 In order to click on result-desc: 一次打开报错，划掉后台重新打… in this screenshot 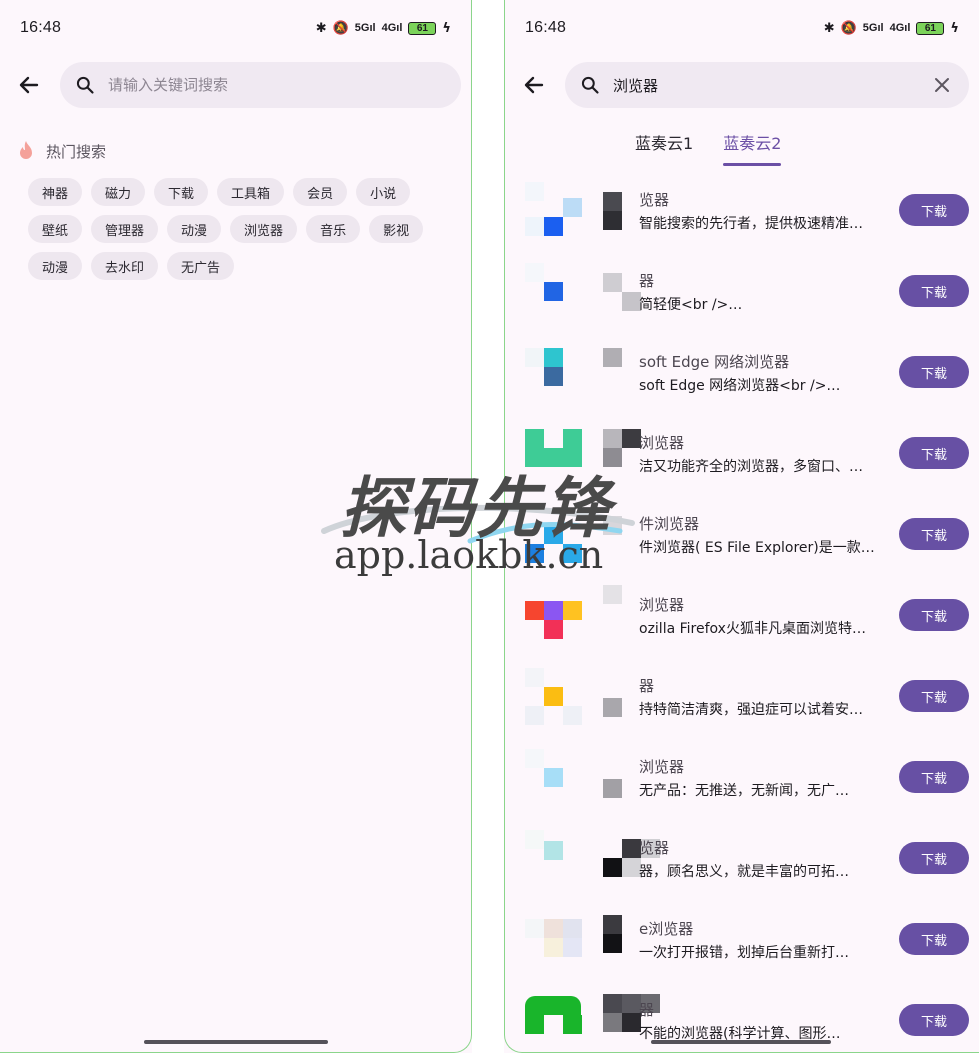, I will do `click(744, 953)`.